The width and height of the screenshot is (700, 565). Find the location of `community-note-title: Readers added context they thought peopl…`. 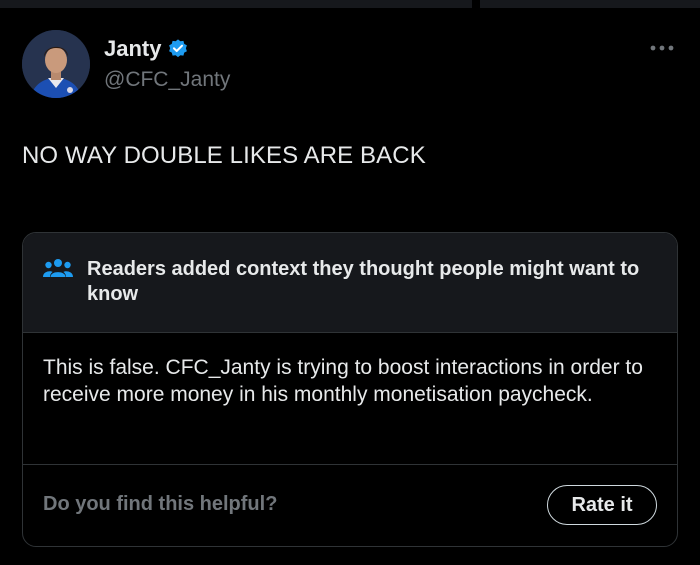

community-note-title: Readers added context they thought peopl… is located at coordinates (363, 281).